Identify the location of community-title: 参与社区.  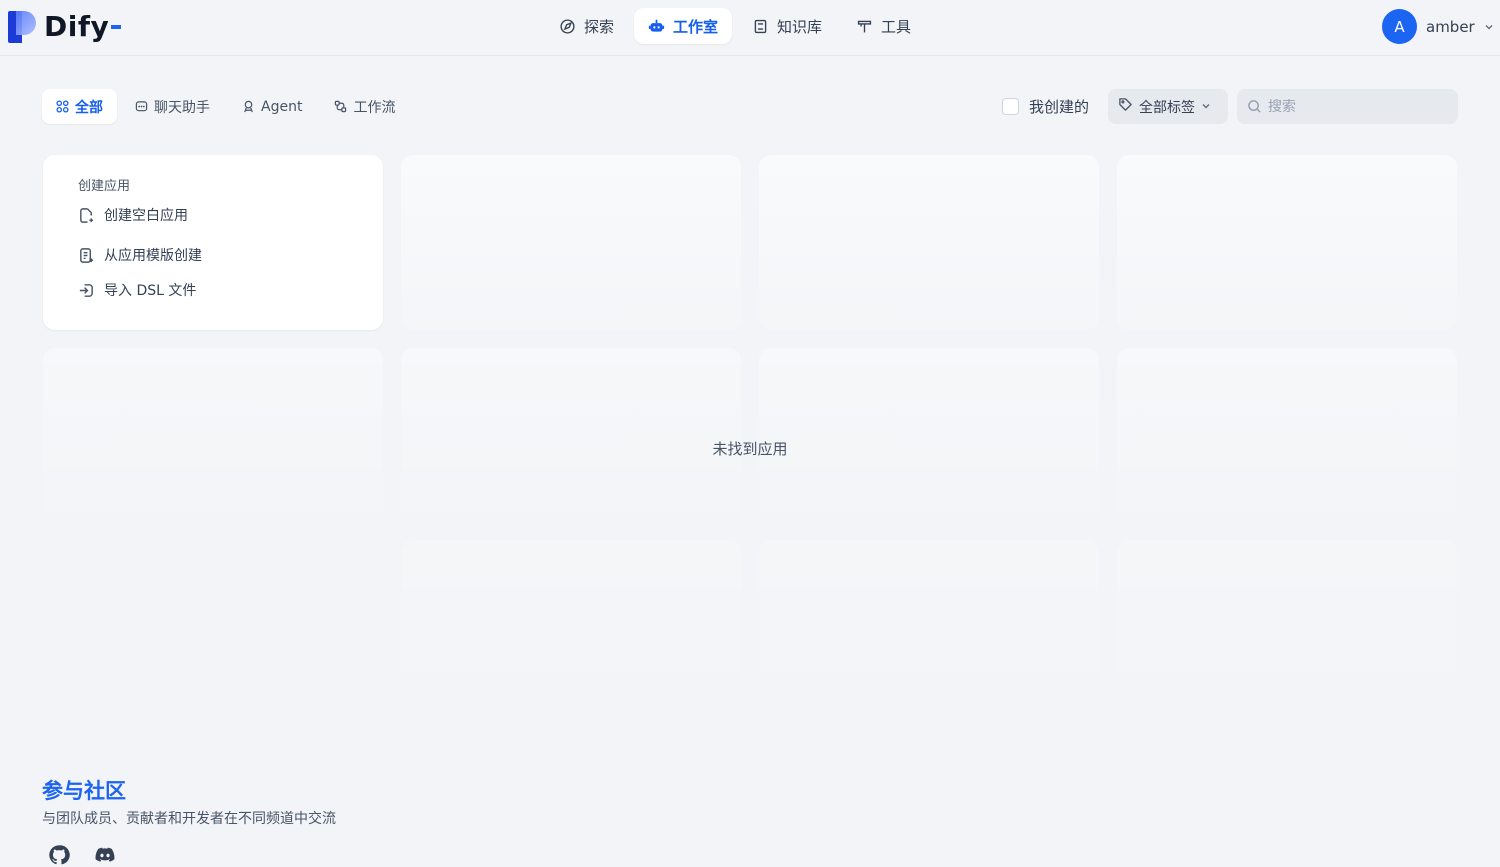
(84, 791).